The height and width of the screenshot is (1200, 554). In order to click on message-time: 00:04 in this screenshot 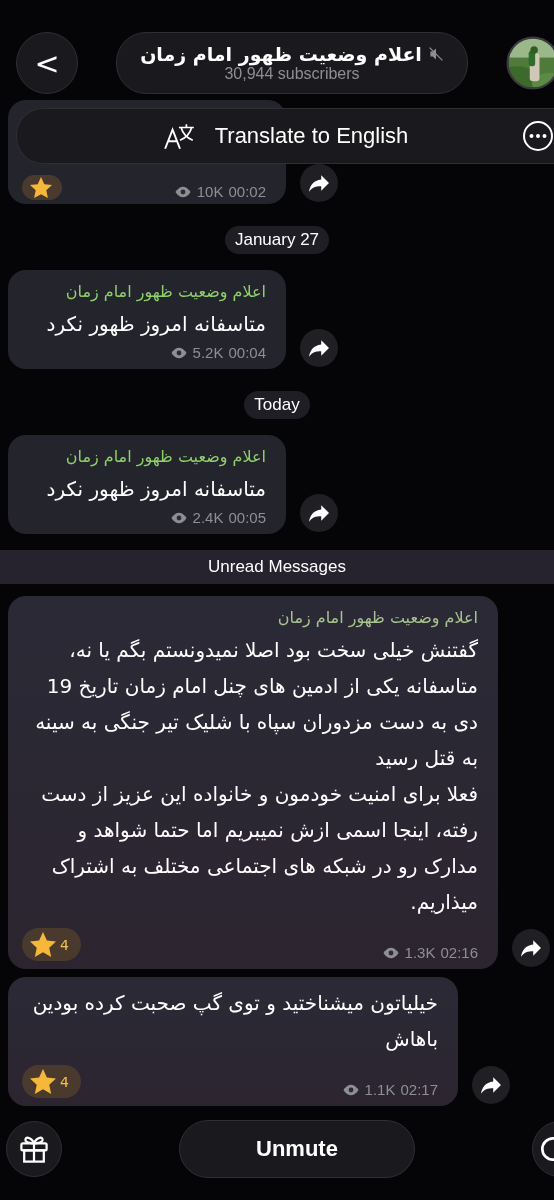, I will do `click(247, 352)`.